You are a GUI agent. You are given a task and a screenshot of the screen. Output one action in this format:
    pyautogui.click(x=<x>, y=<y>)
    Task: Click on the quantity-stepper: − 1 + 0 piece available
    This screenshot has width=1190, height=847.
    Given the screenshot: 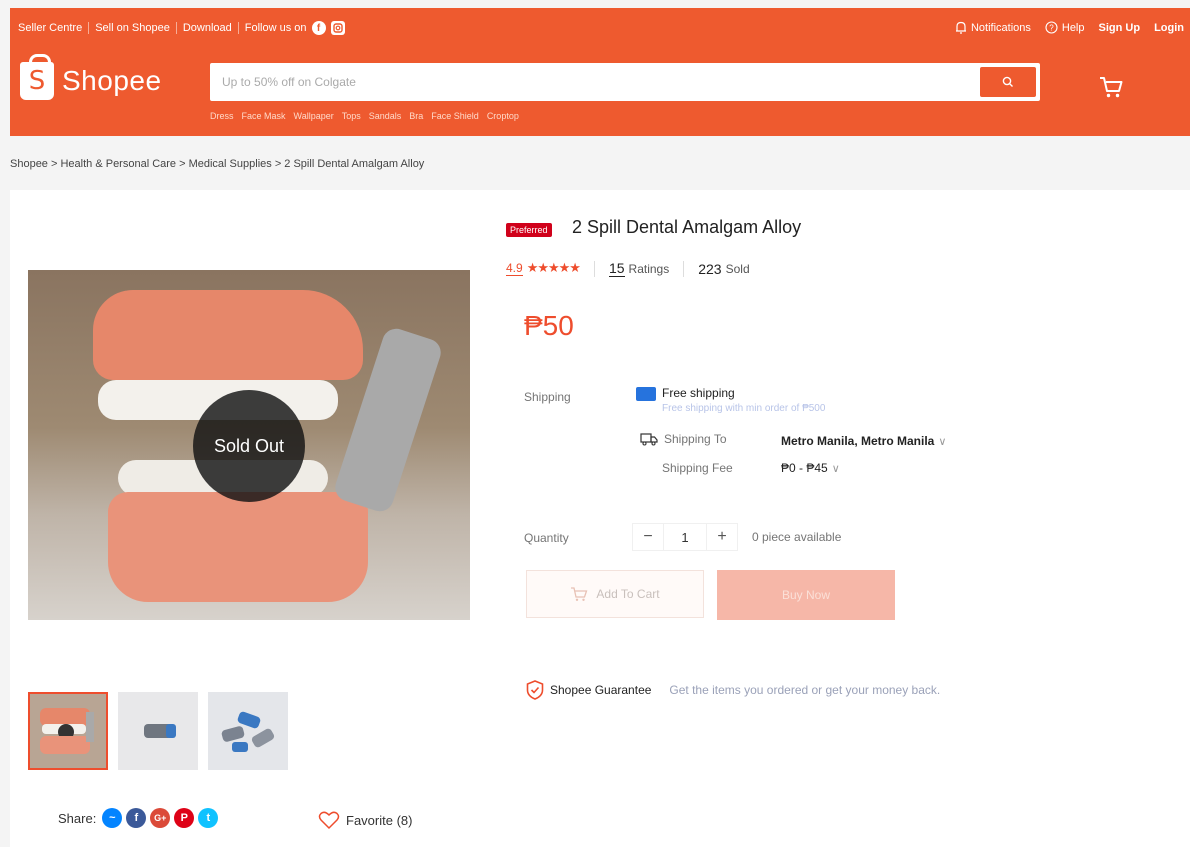 What is the action you would take?
    pyautogui.click(x=736, y=537)
    